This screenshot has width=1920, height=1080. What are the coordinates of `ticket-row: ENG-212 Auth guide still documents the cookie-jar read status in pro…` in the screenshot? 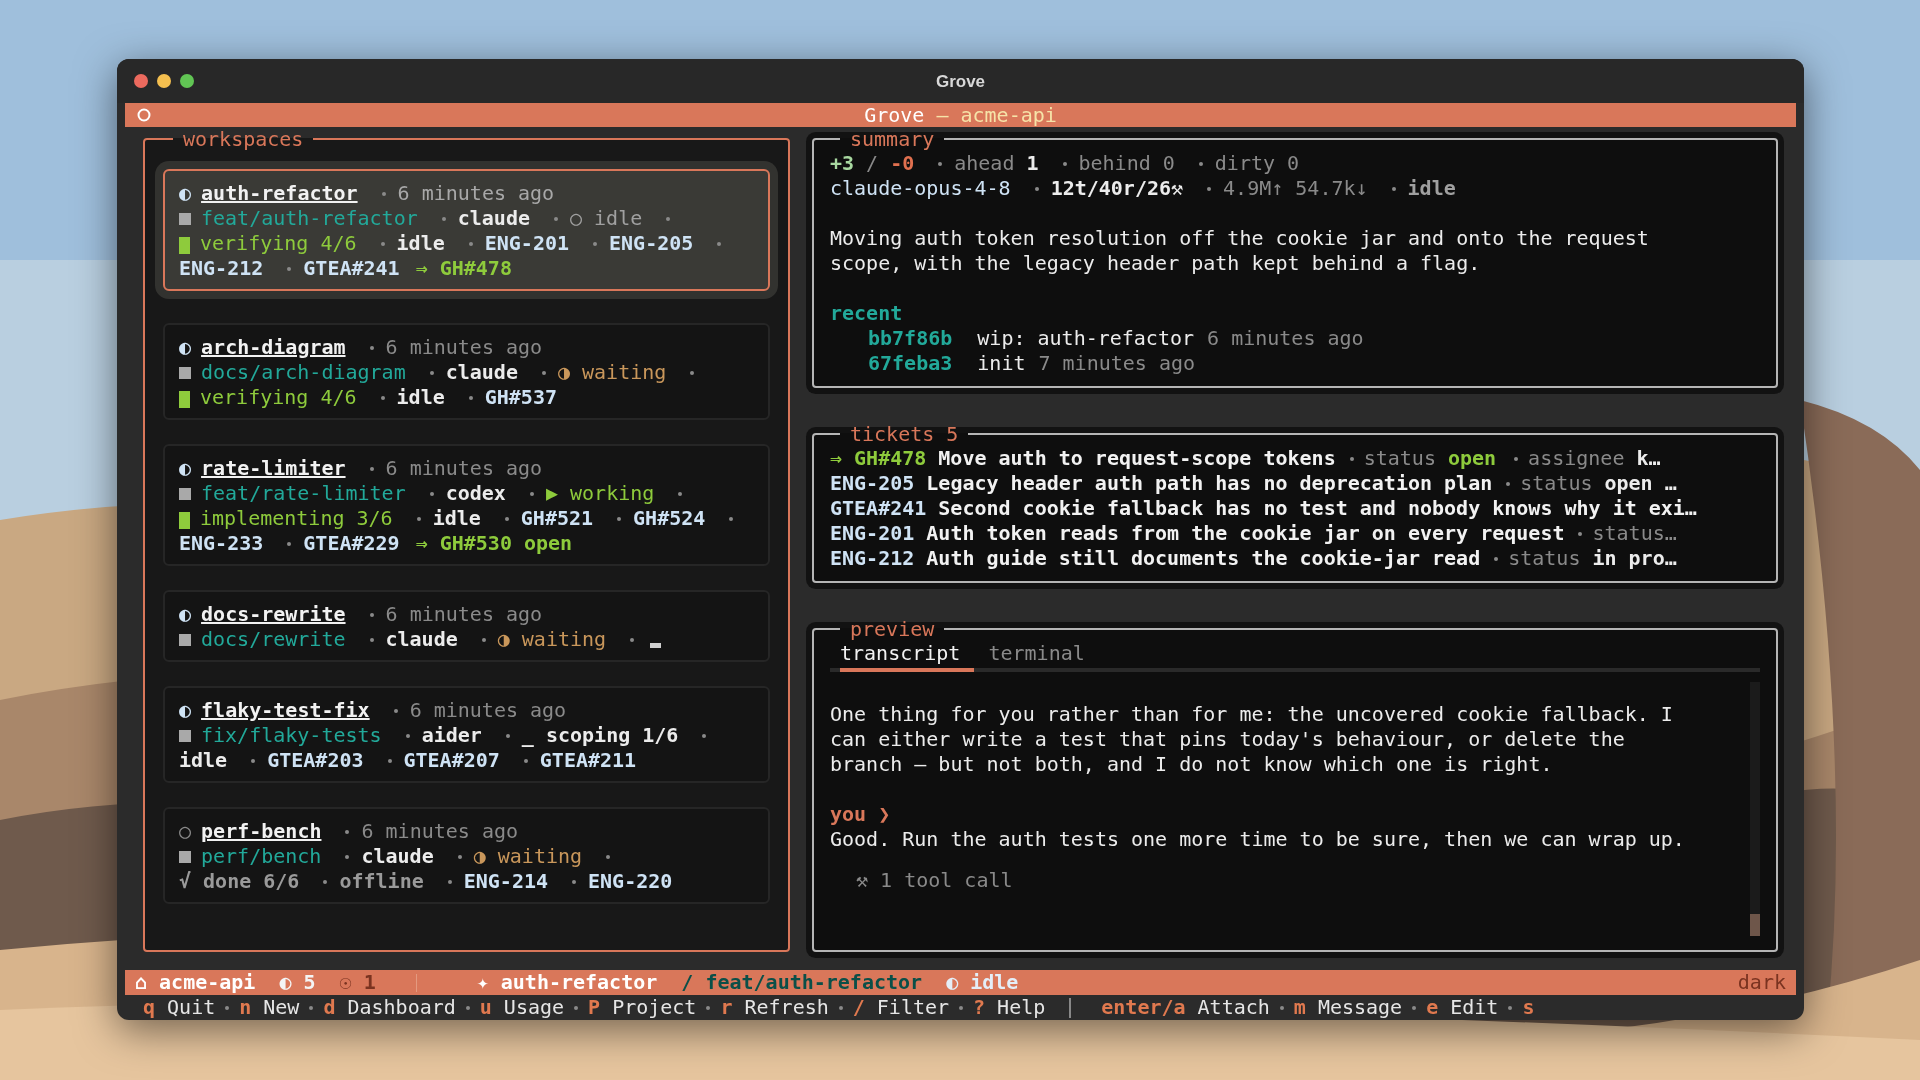 It's located at (1295, 558).